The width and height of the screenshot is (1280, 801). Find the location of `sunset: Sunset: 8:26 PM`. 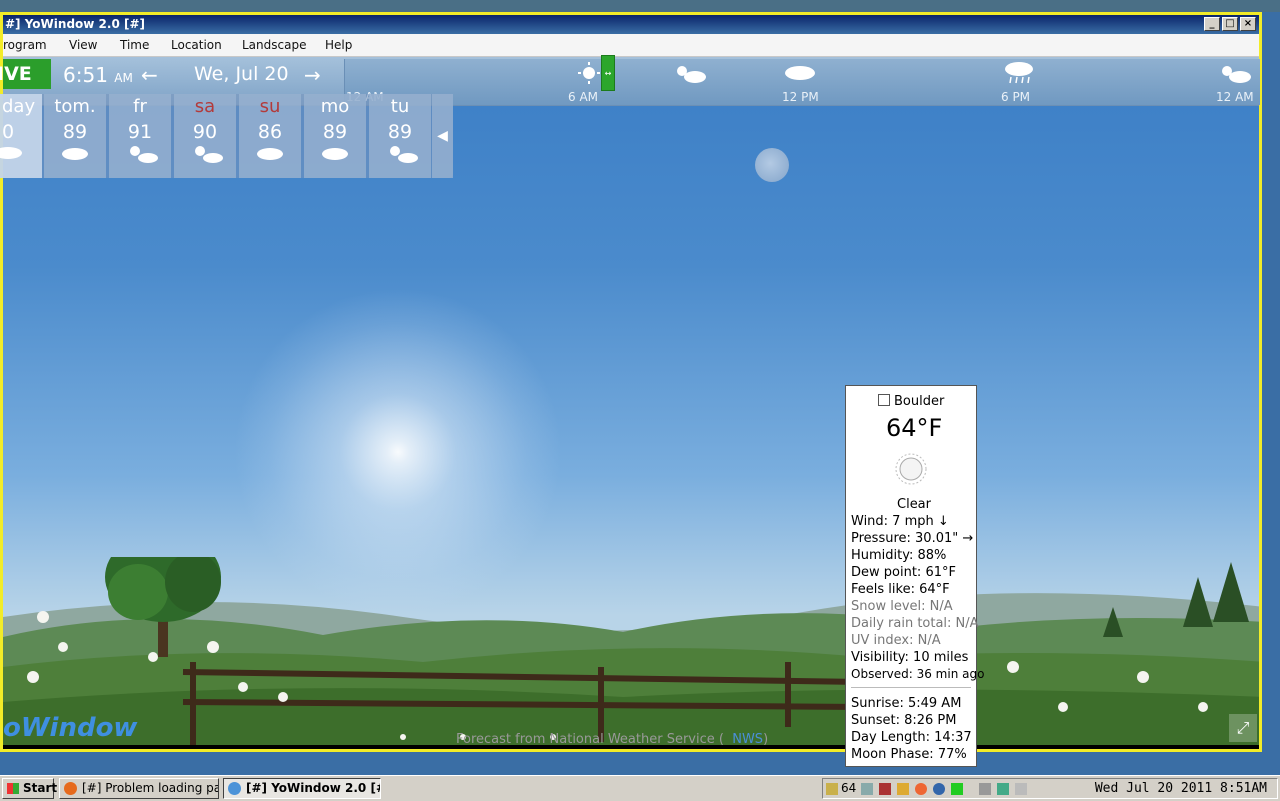

sunset: Sunset: 8:26 PM is located at coordinates (904, 720).